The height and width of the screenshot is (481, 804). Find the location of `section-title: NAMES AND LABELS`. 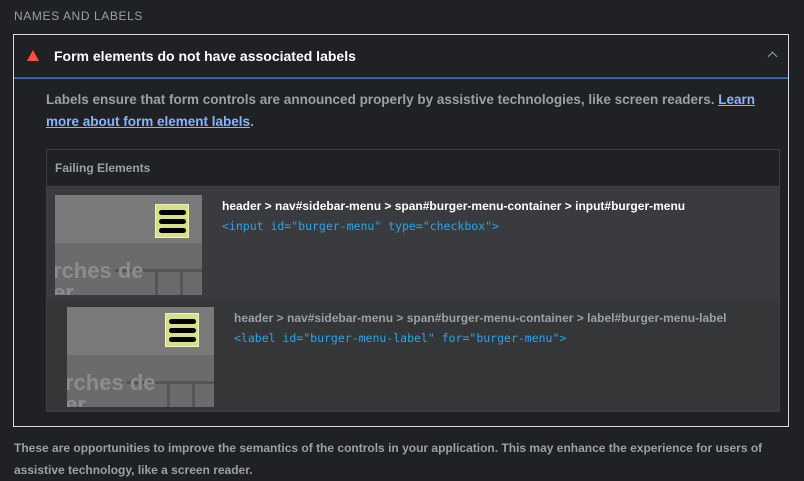

section-title: NAMES AND LABELS is located at coordinates (78, 16).